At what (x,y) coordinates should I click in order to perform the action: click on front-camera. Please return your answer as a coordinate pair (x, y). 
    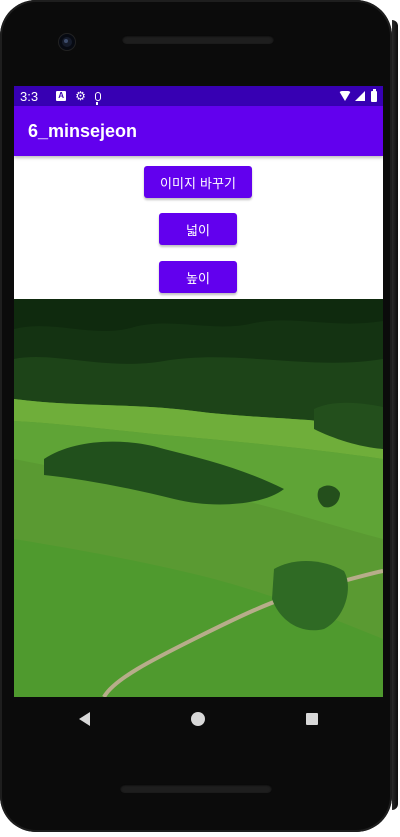
    Looking at the image, I should click on (67, 42).